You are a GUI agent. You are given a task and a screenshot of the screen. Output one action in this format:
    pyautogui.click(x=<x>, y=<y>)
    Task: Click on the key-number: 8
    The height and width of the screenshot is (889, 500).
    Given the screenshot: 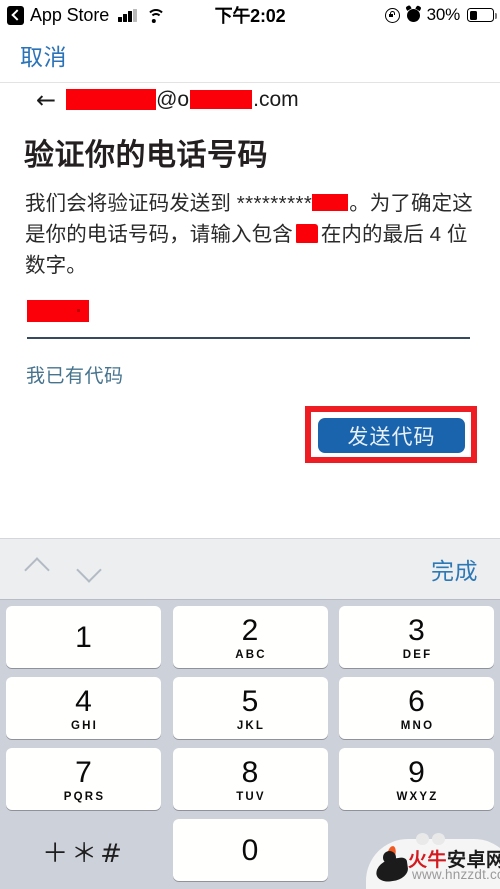 What is the action you would take?
    pyautogui.click(x=250, y=772)
    